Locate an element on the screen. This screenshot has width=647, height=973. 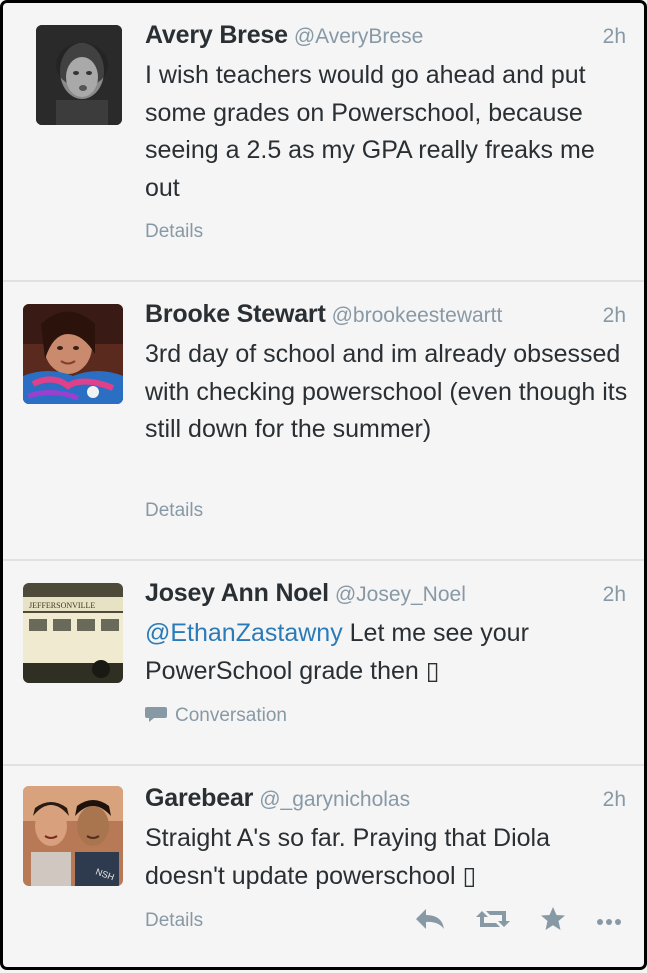
tweet-actions is located at coordinates (518, 921).